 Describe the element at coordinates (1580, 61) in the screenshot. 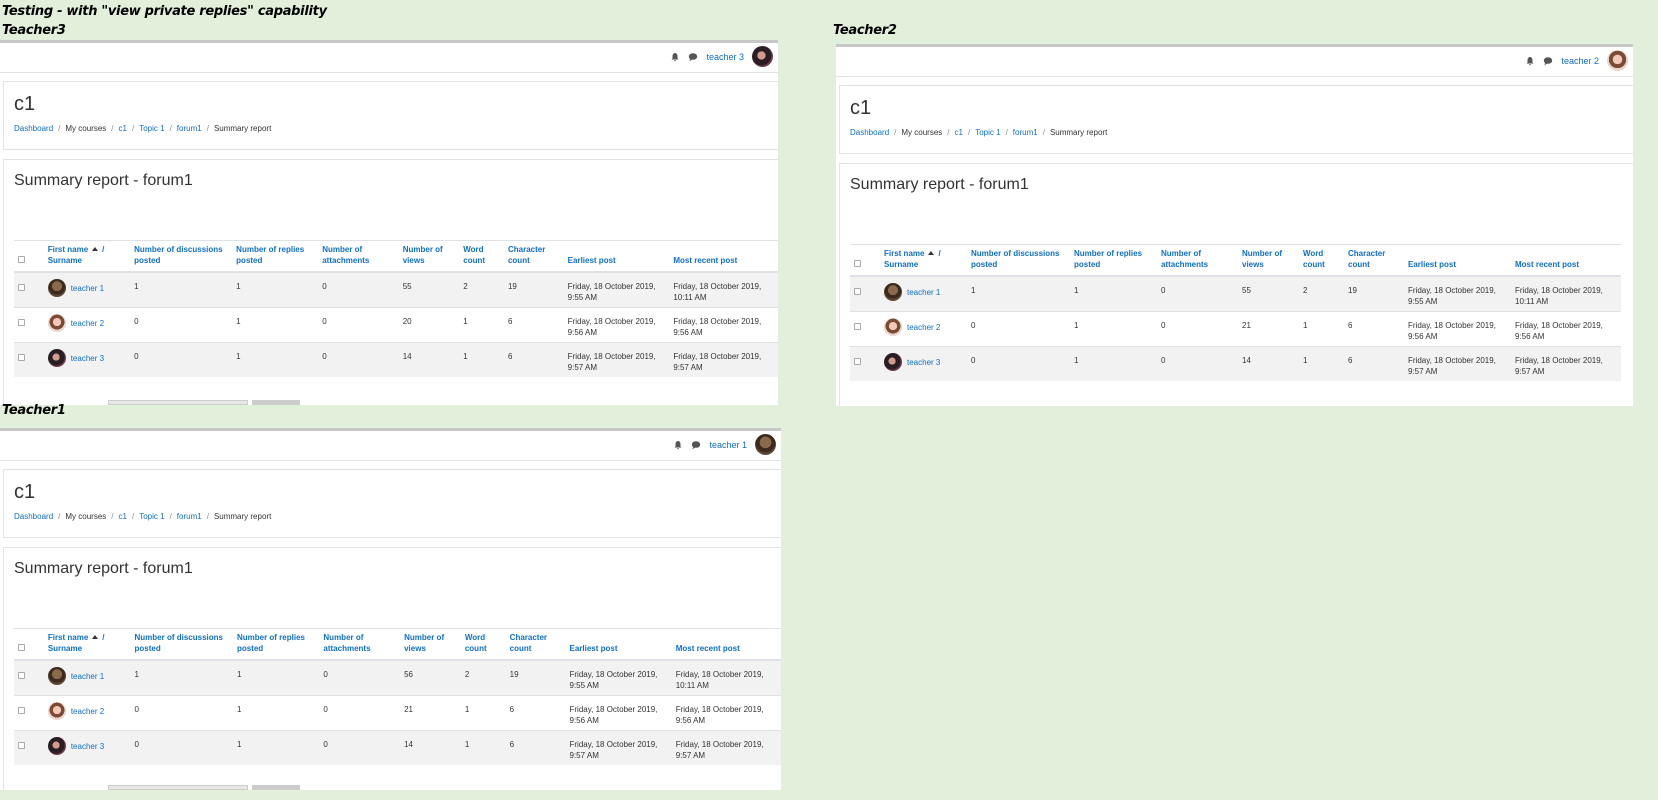

I see `user-menu-name: teacher 2` at that location.